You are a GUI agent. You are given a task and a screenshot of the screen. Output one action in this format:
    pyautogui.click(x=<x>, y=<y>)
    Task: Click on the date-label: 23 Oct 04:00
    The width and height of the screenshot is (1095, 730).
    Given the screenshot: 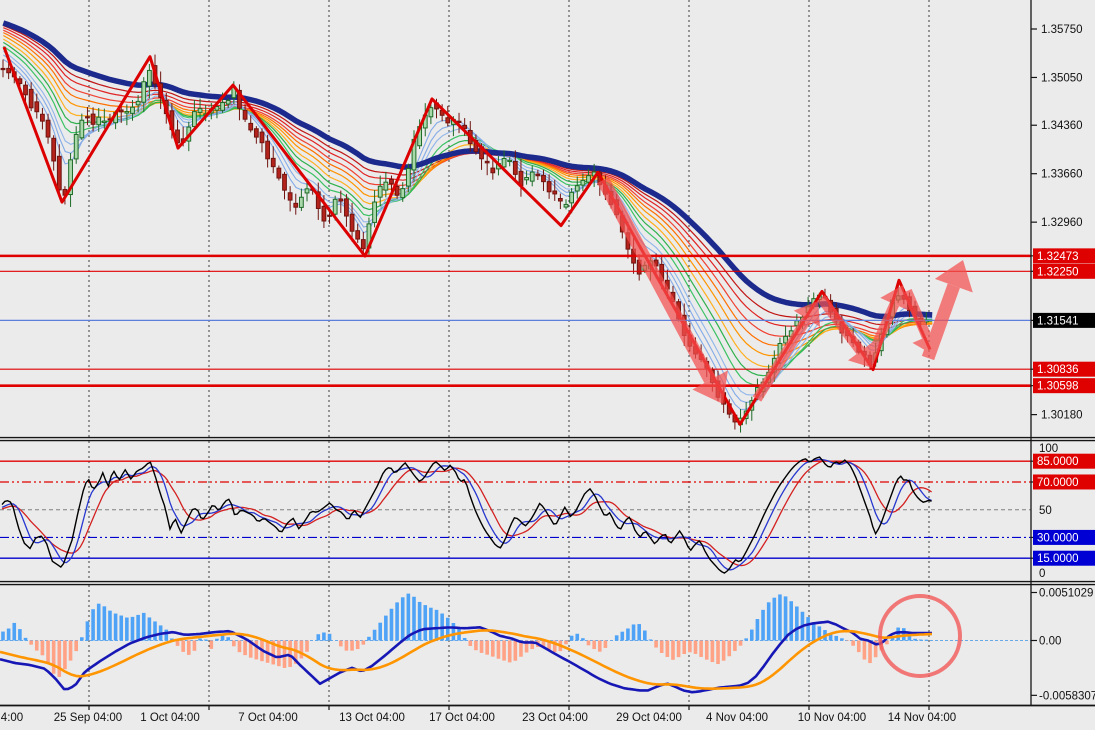 What is the action you would take?
    pyautogui.click(x=555, y=718)
    